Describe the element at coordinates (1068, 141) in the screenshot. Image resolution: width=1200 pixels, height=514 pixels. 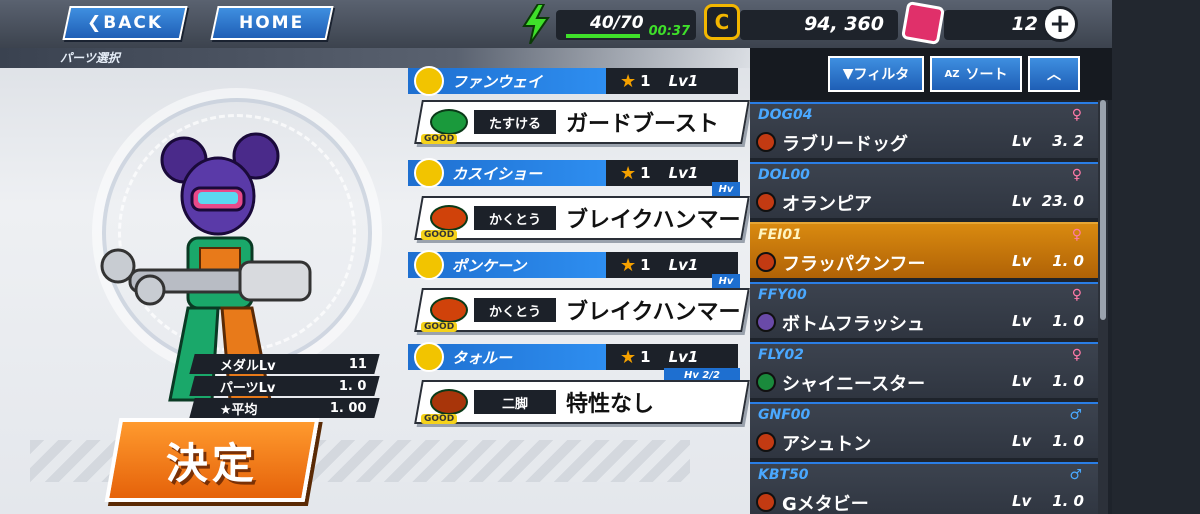
I see `medal-level: 3. 2` at that location.